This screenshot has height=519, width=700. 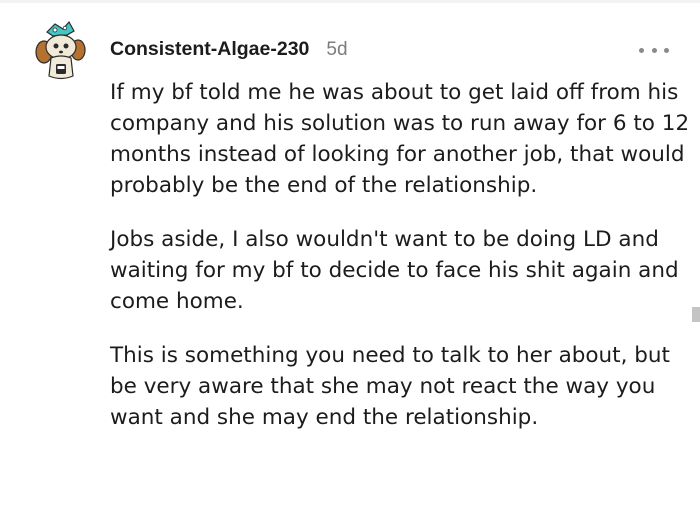 I want to click on comment-timestamp: 5d, so click(x=336, y=50).